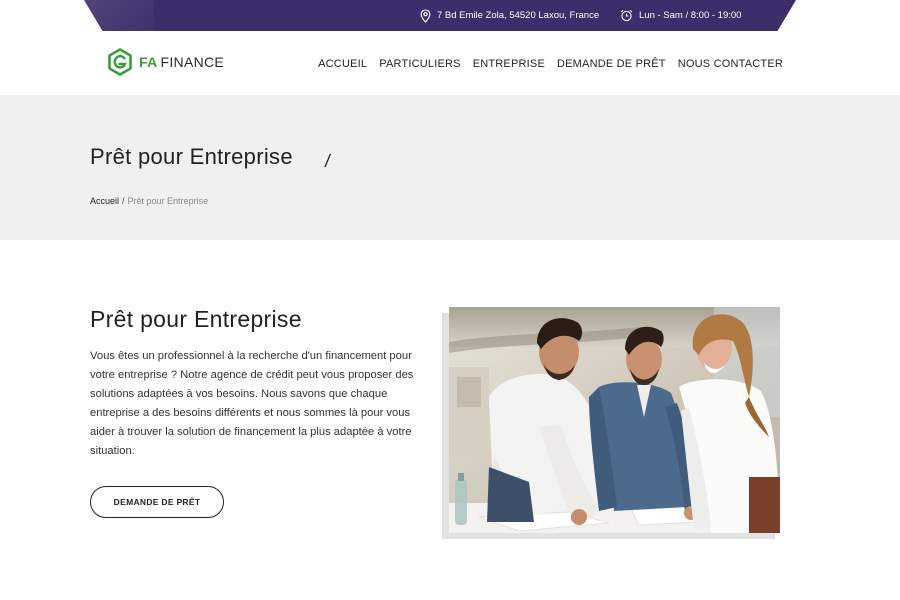 Image resolution: width=900 pixels, height=600 pixels. I want to click on alarm-clock-icon, so click(626, 15).